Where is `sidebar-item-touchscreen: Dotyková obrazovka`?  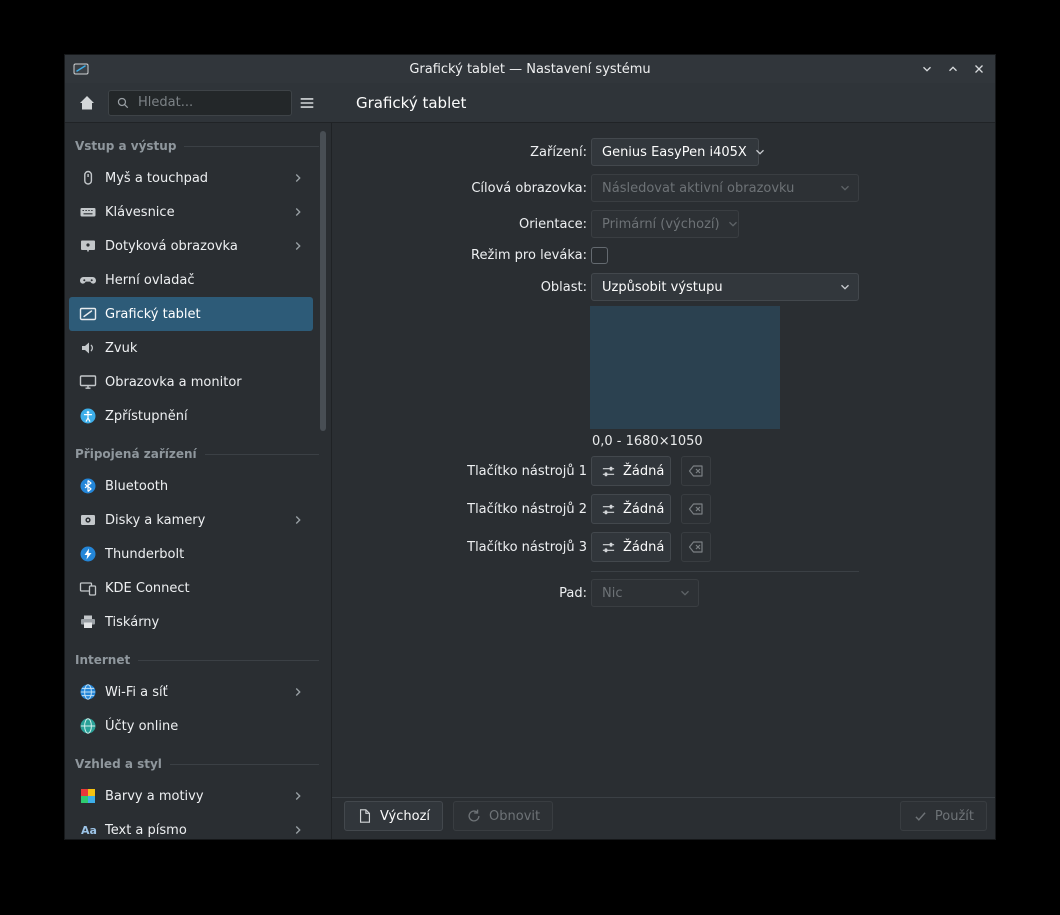
sidebar-item-touchscreen: Dotyková obrazovka is located at coordinates (191, 246).